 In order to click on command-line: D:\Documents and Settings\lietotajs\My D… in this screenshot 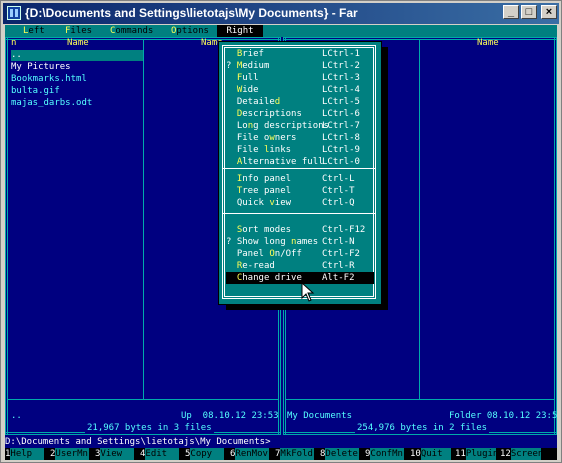, I will do `click(138, 442)`.